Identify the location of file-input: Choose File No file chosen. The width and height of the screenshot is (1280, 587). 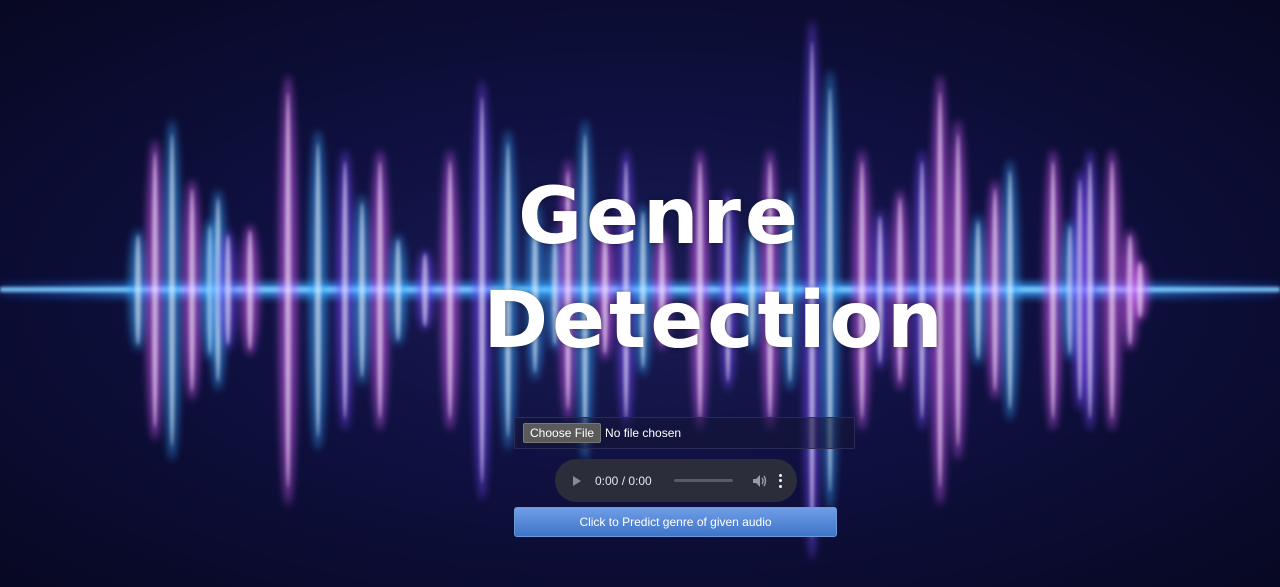
(684, 433).